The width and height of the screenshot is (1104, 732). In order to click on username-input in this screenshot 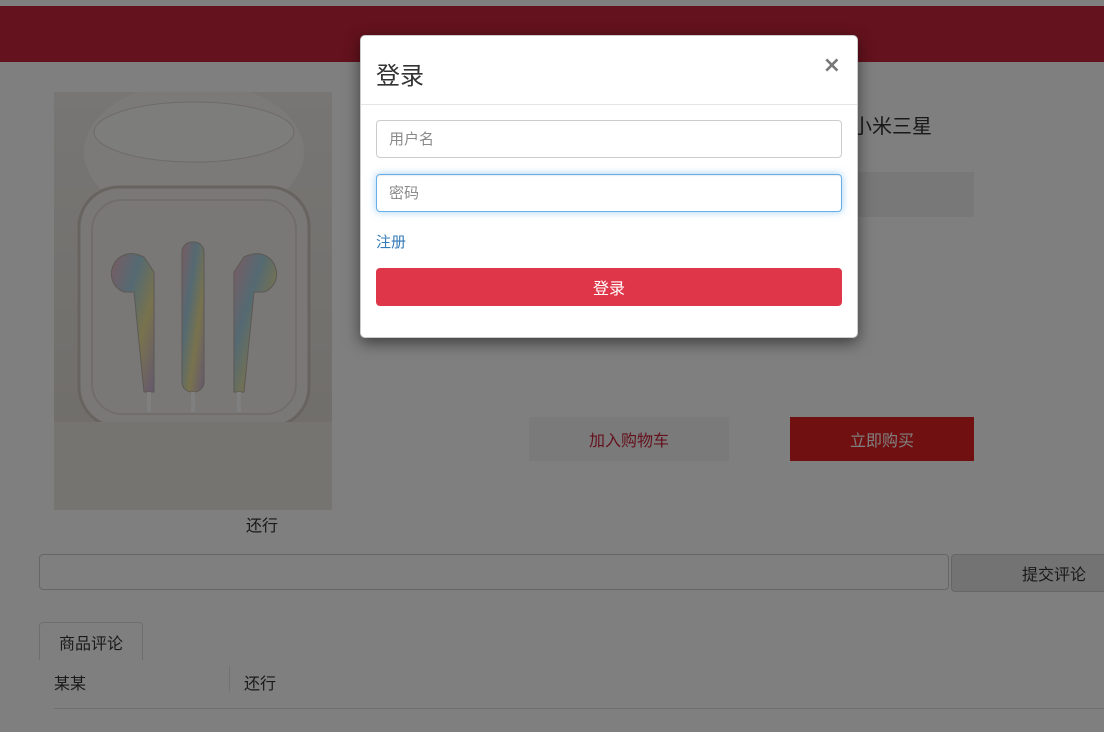, I will do `click(609, 139)`.